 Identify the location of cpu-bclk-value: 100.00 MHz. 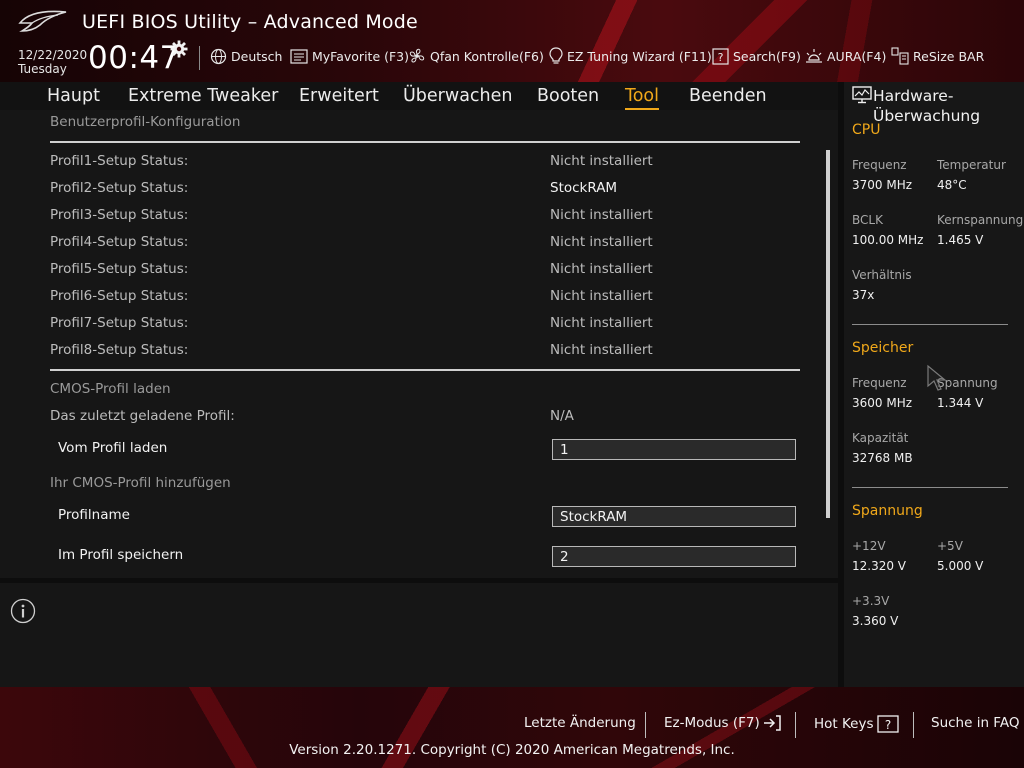
(888, 240).